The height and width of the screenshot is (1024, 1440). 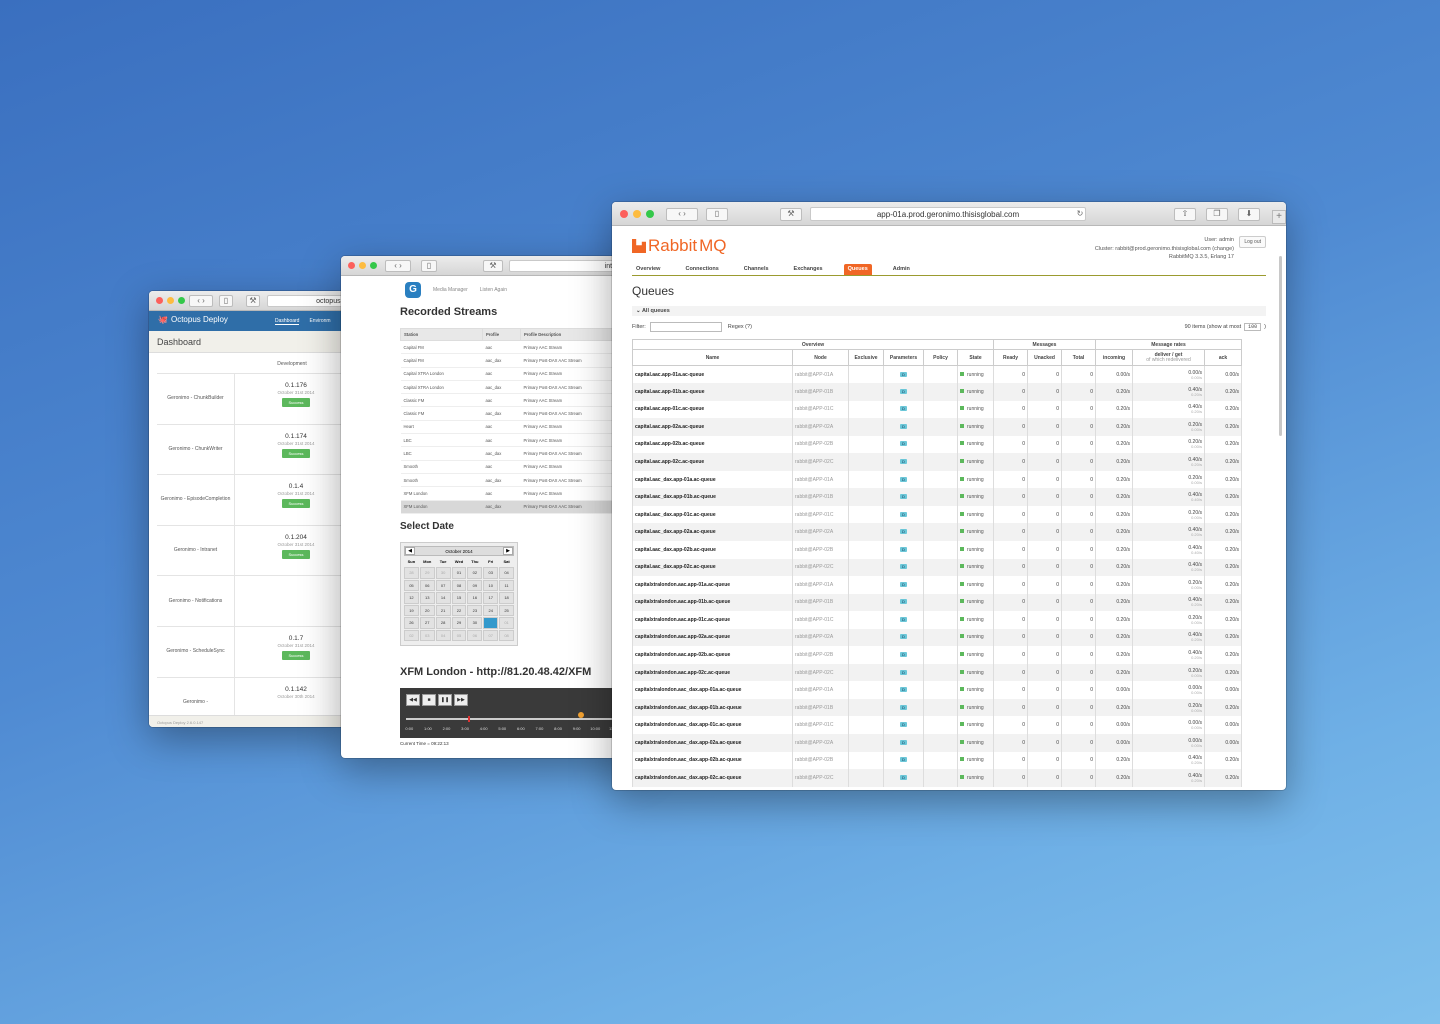 I want to click on calendar-day: 17, so click(x=491, y=598).